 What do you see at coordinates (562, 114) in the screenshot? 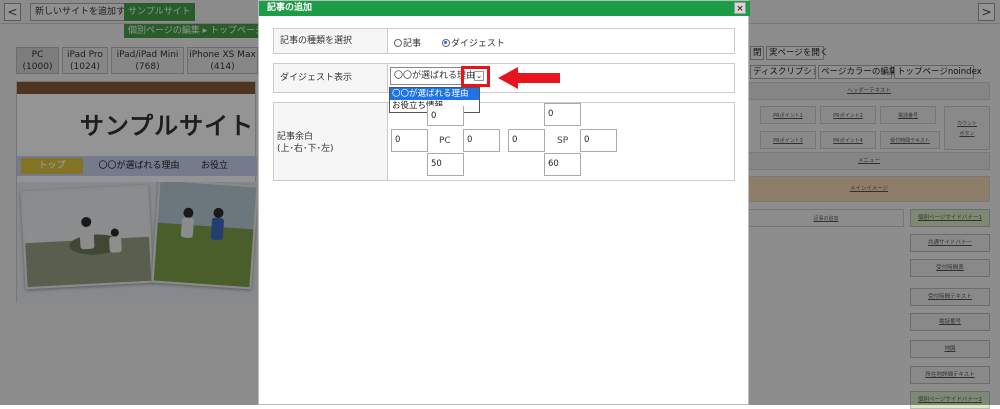
I see `sp-top-input: 0` at bounding box center [562, 114].